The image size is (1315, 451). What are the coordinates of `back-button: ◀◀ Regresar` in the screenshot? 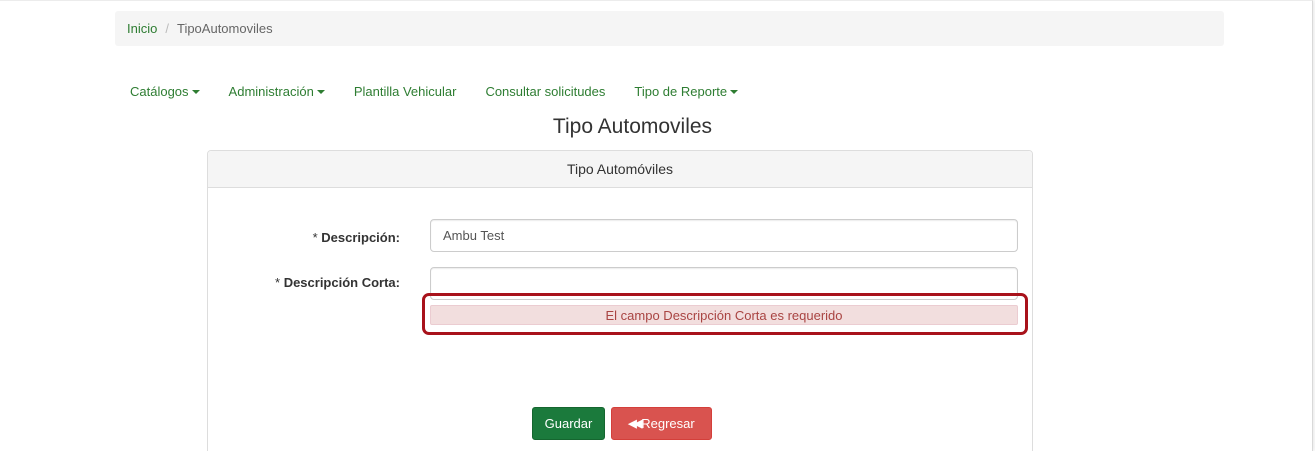 It's located at (661, 423).